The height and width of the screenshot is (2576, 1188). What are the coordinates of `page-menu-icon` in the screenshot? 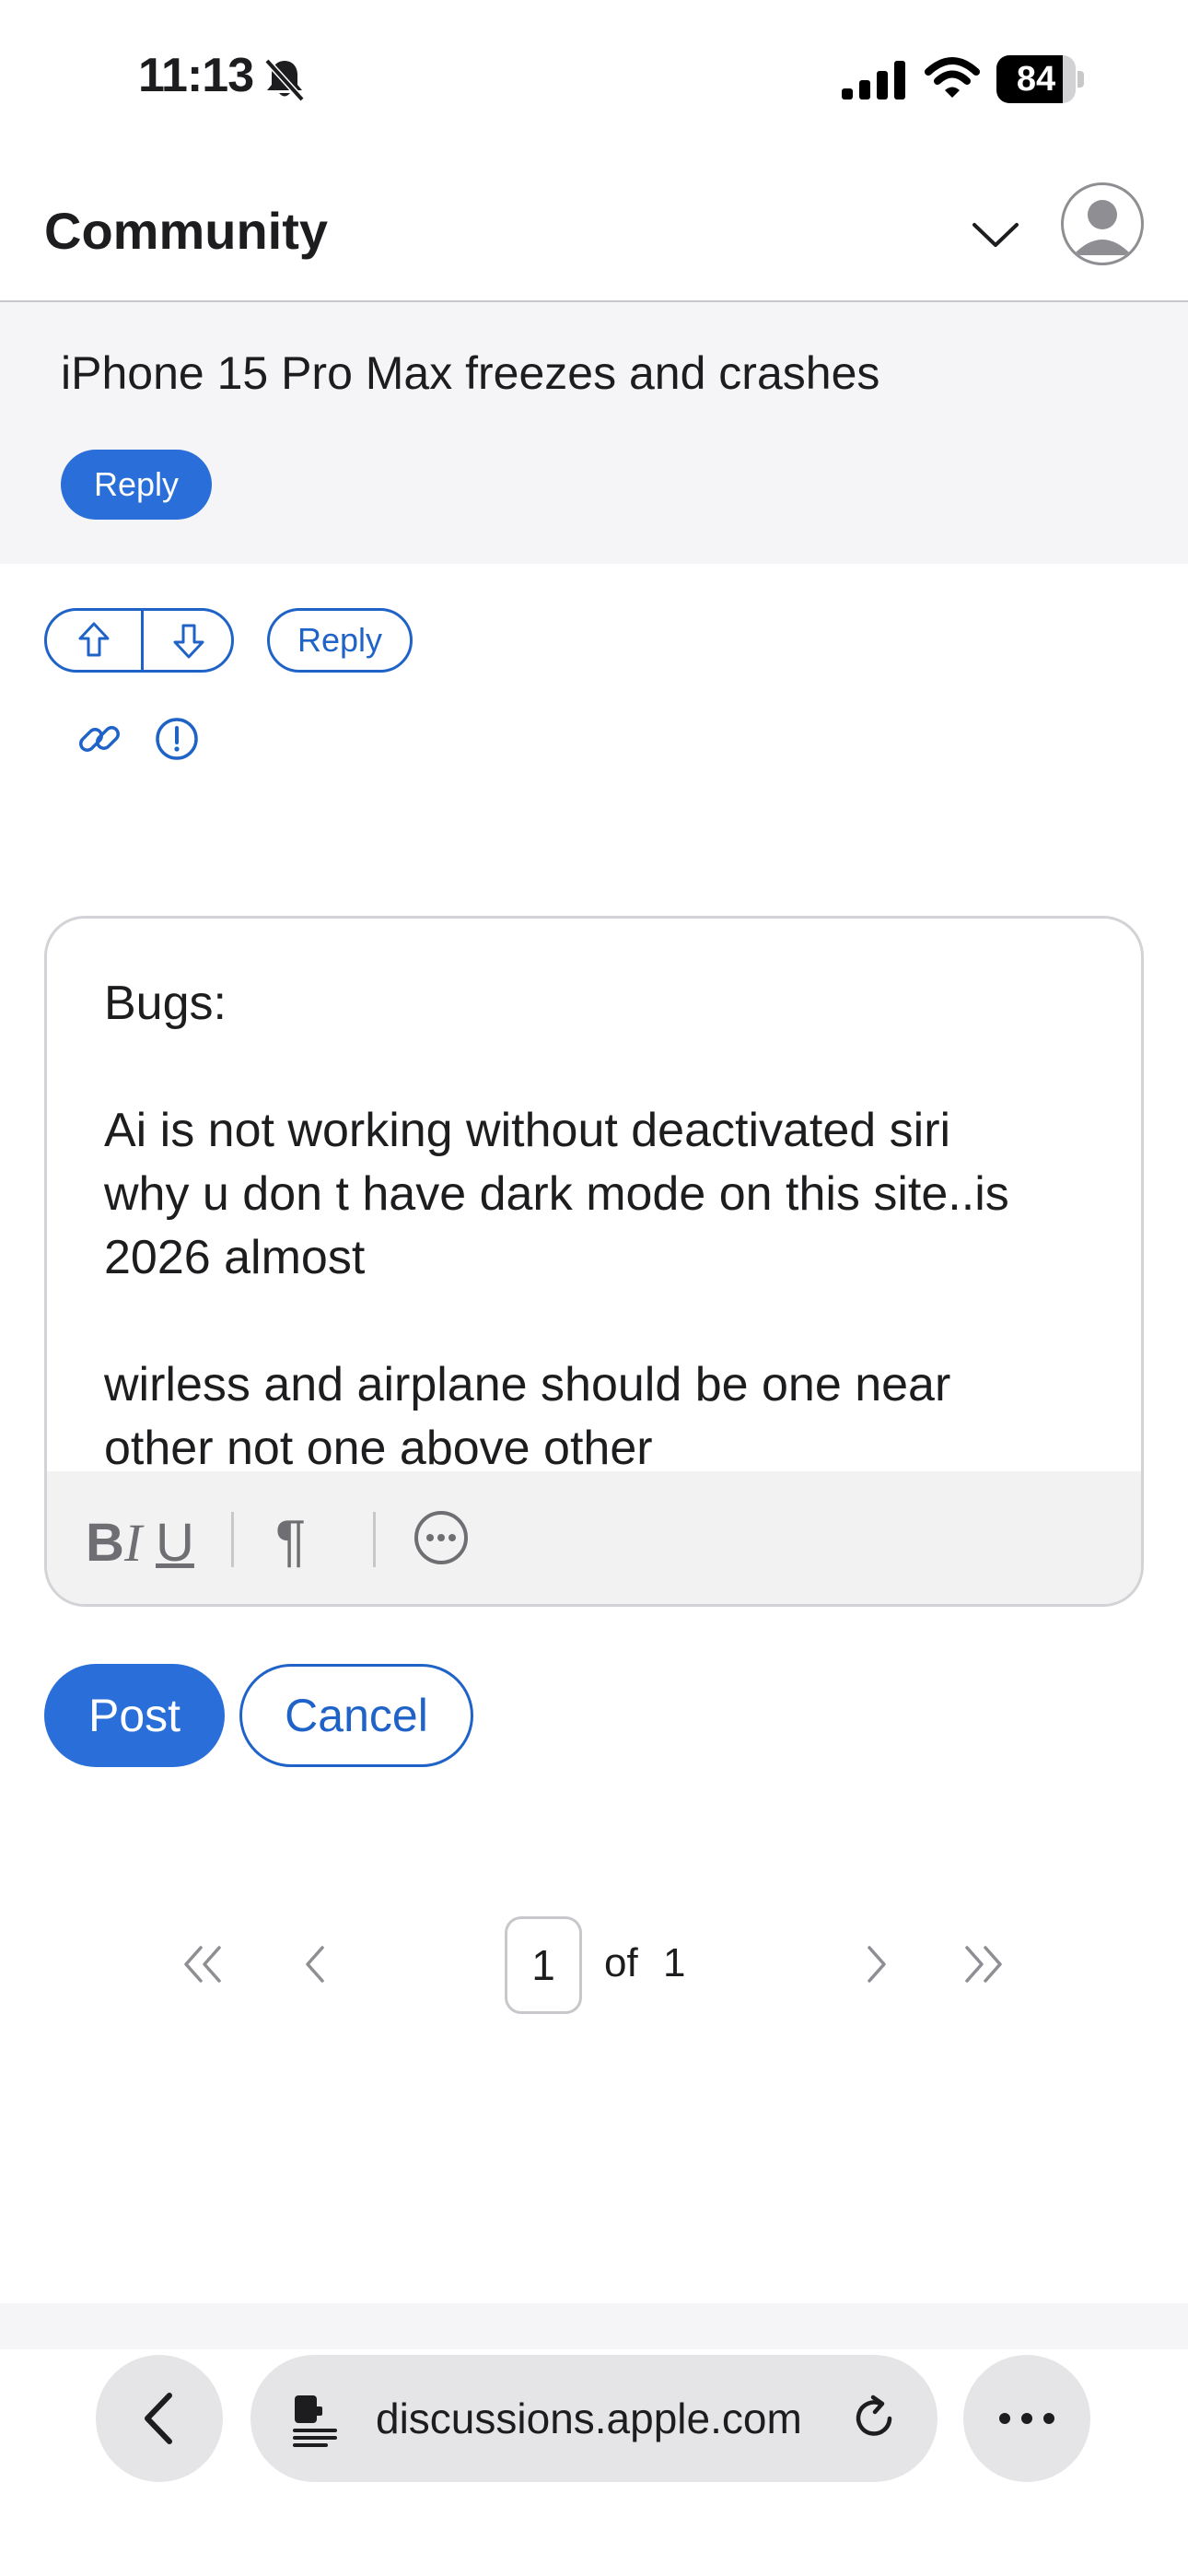 It's located at (315, 2419).